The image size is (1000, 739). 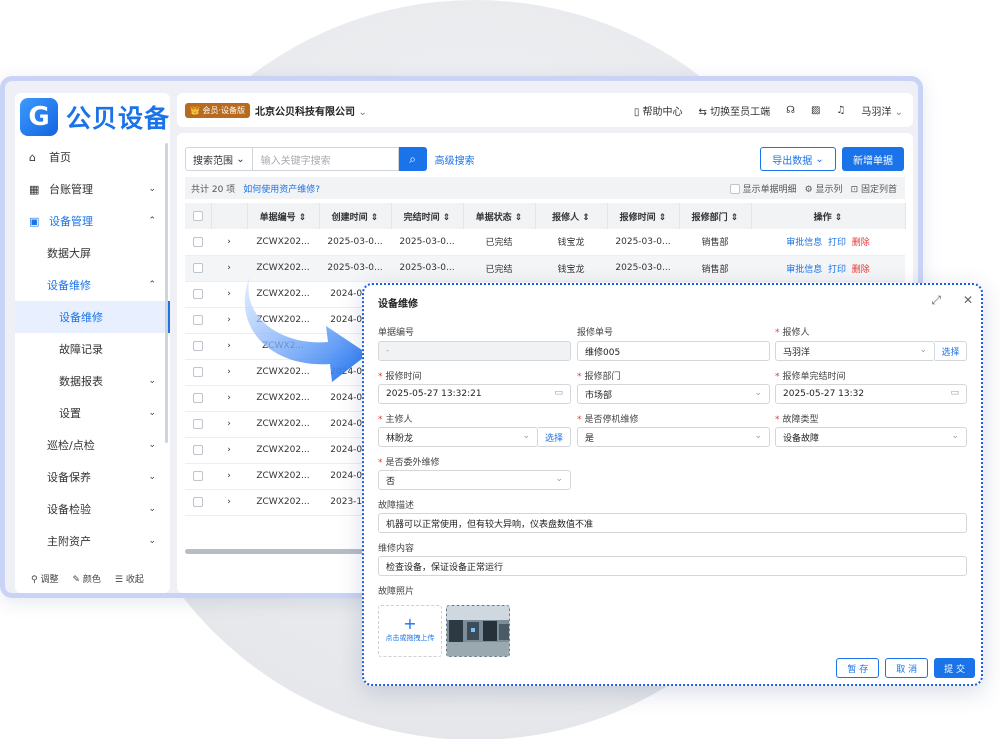 I want to click on sidebar-scrollbar, so click(x=166, y=293).